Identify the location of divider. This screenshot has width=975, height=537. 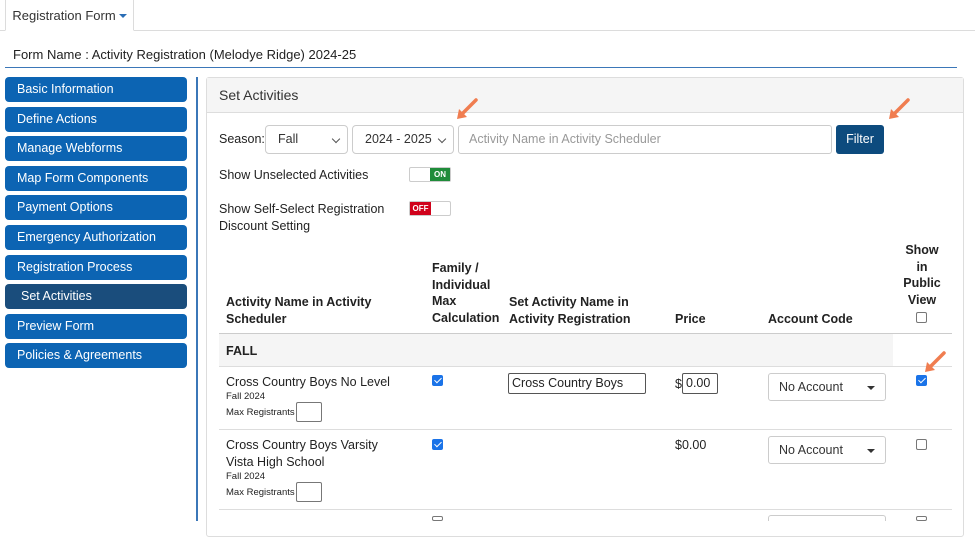
(481, 67).